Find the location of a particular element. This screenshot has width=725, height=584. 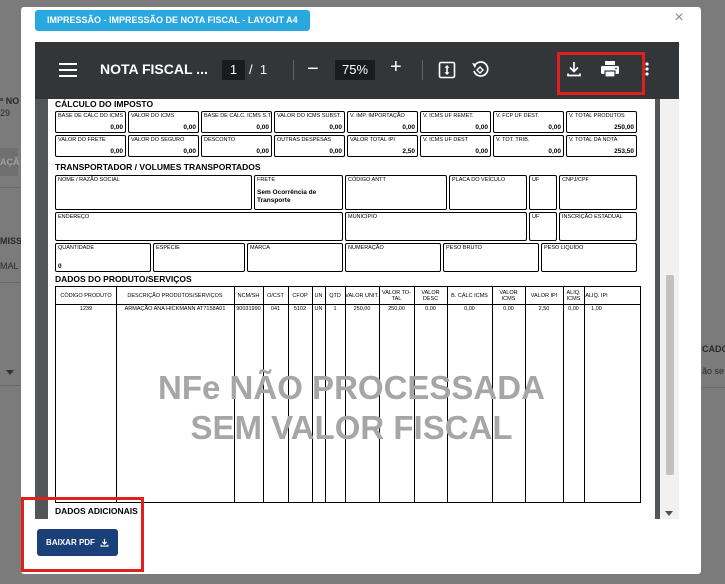

imposto-field: VALOR DO FRETE 0,00 is located at coordinates (90, 146).